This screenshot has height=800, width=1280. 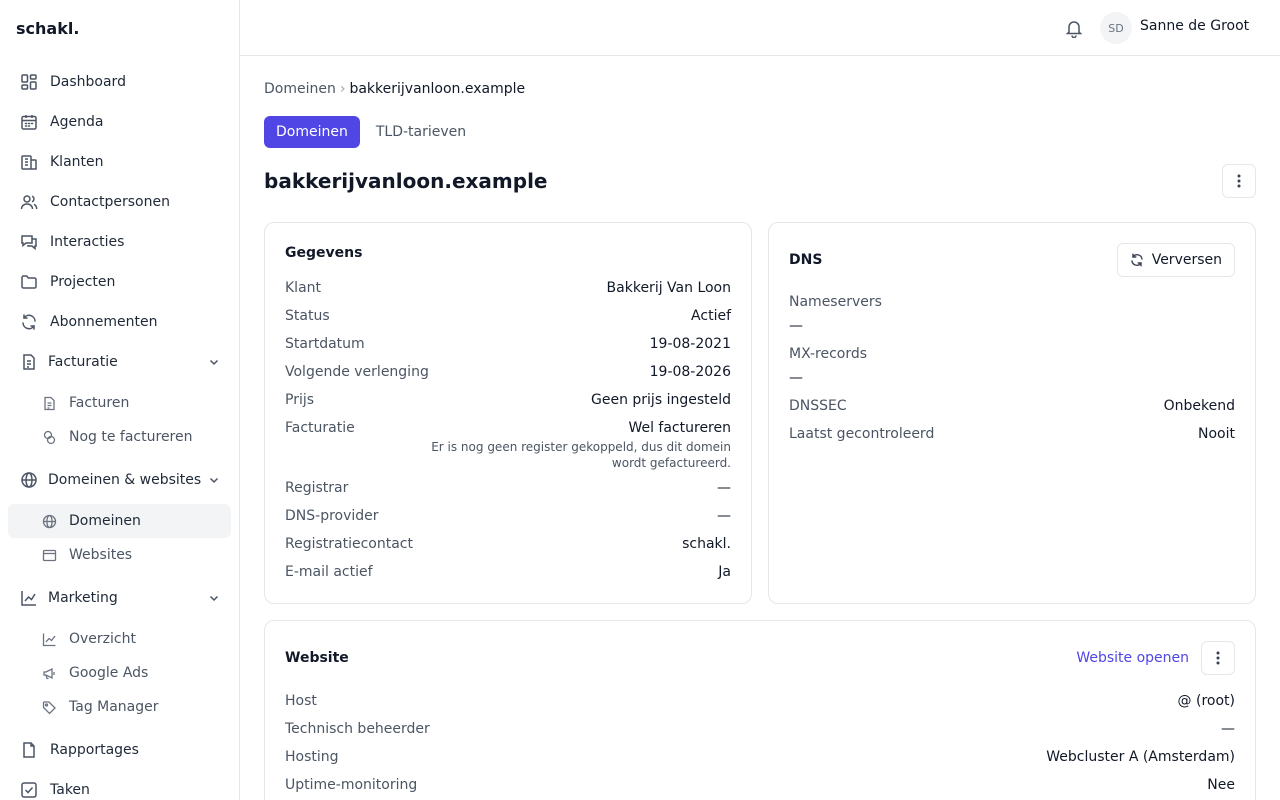 What do you see at coordinates (508, 372) in the screenshot?
I see `detail-row-volgende-verlenging: Volgende verlenging 19-08-2026` at bounding box center [508, 372].